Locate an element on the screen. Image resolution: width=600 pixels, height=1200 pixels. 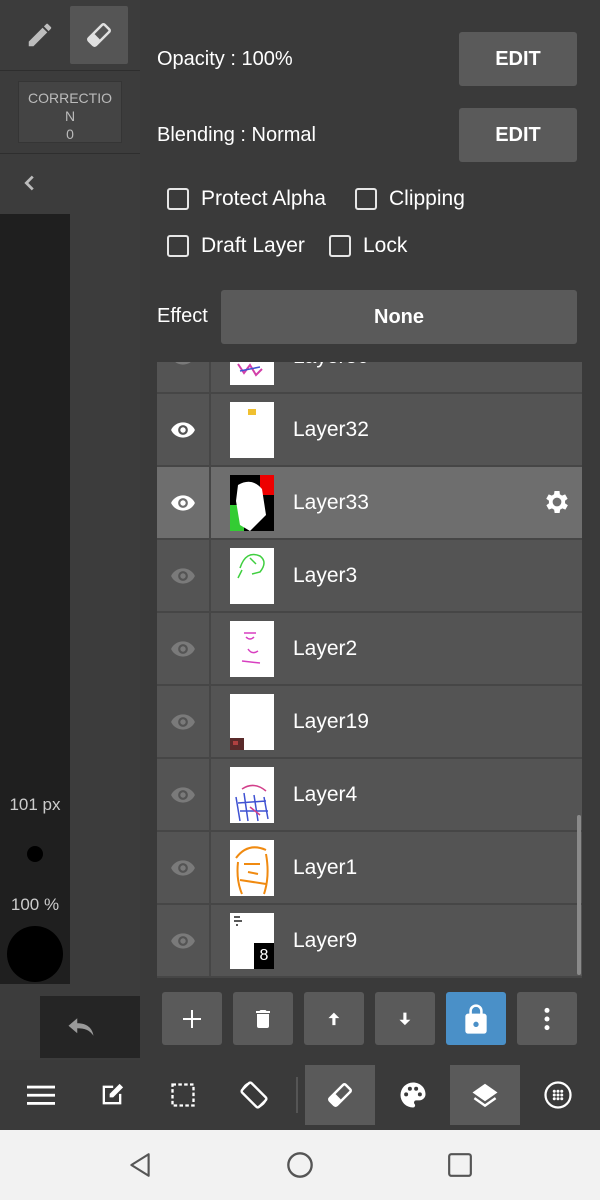
material-button is located at coordinates (558, 1095).